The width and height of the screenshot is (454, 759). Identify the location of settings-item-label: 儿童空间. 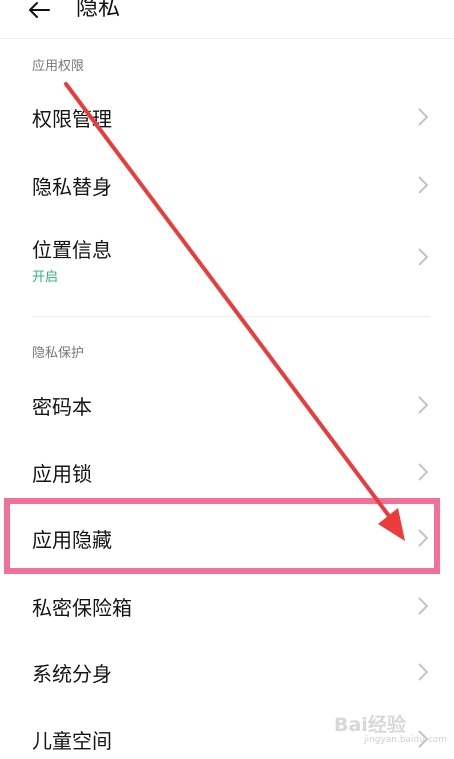
(72, 741).